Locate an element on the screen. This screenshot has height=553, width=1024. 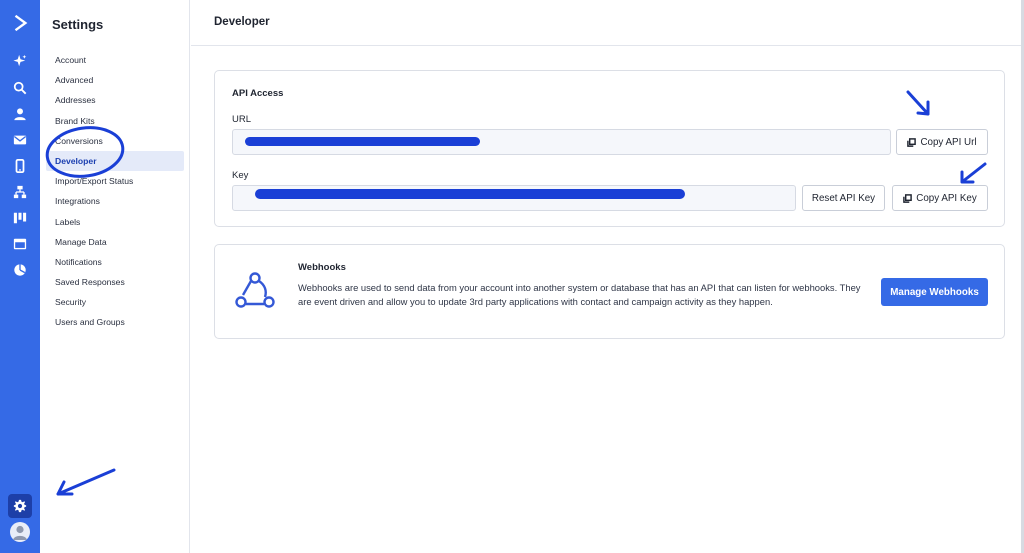
sidebar-title: Settings is located at coordinates (78, 24).